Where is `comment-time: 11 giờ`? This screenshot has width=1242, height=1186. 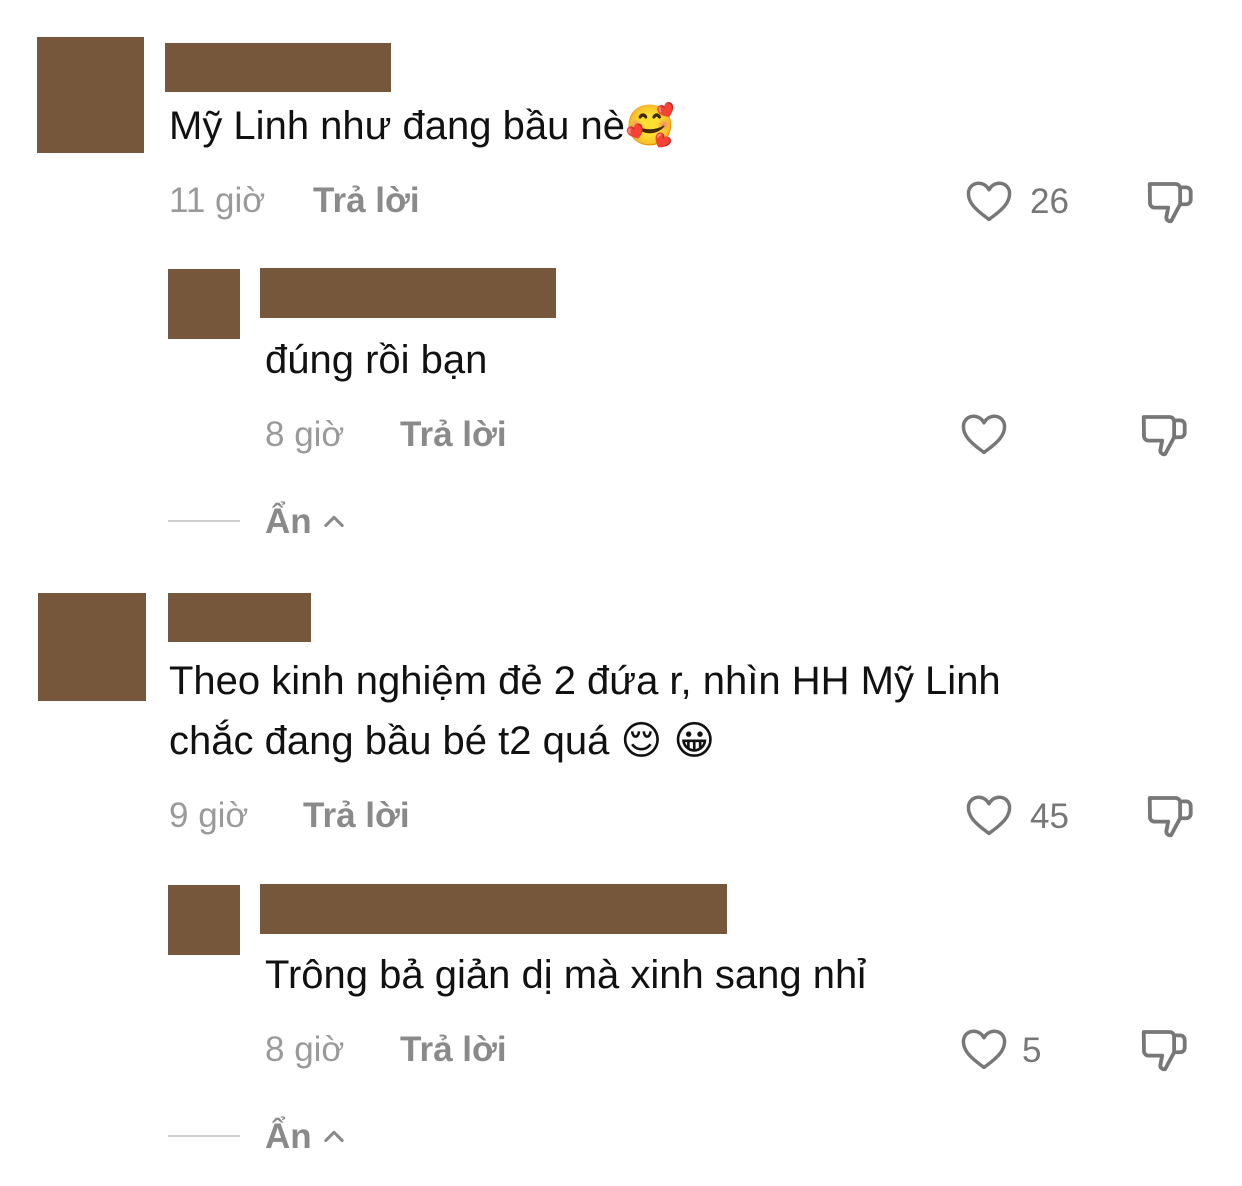 comment-time: 11 giờ is located at coordinates (217, 200).